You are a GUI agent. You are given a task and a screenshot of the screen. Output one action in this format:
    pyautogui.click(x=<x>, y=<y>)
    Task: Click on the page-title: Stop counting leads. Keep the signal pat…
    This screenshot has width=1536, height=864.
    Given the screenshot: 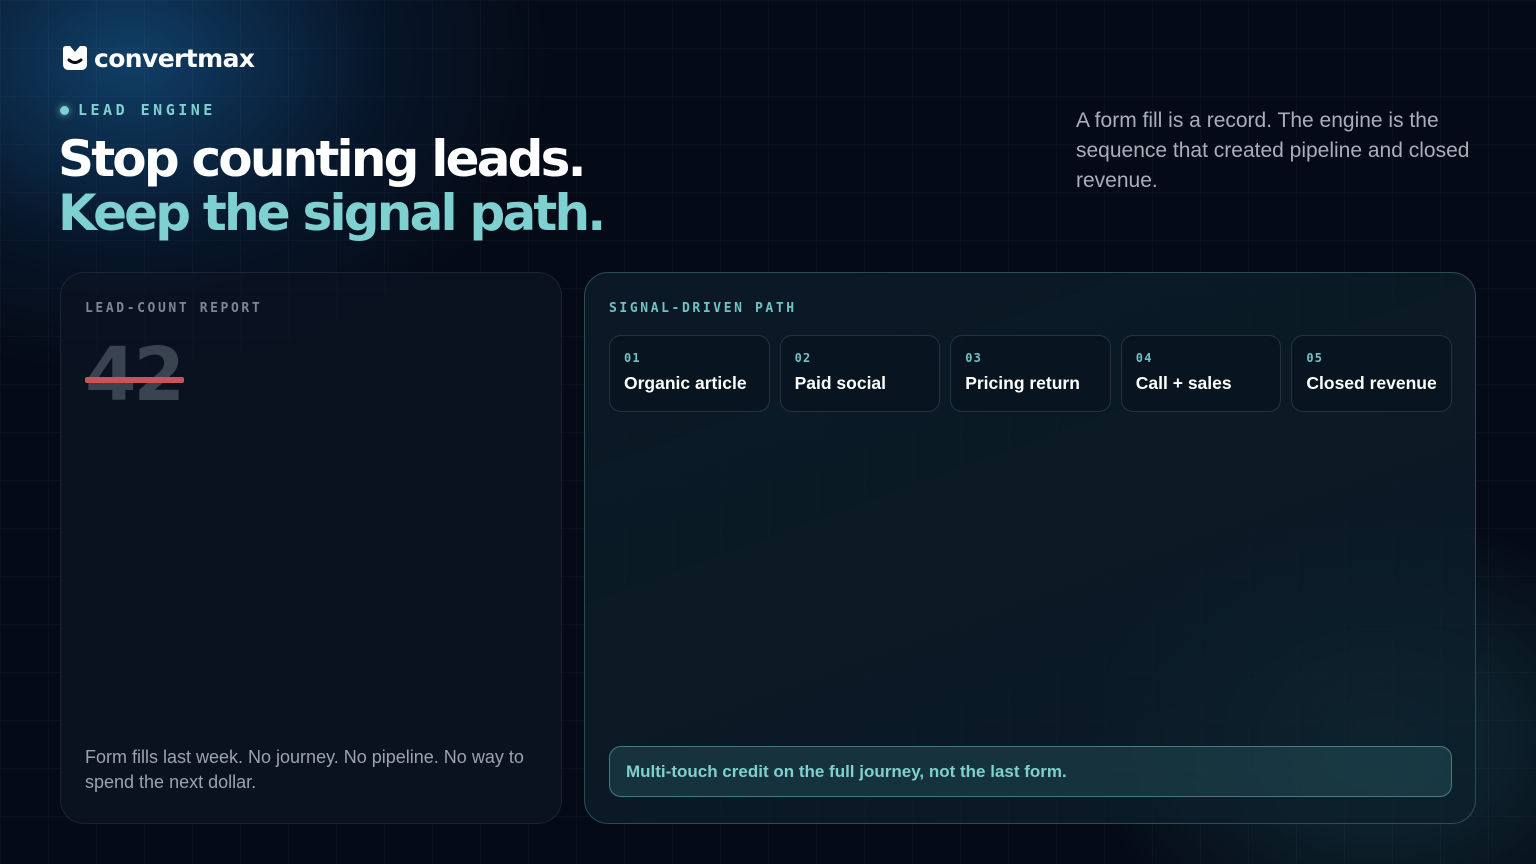 What is the action you would take?
    pyautogui.click(x=332, y=186)
    